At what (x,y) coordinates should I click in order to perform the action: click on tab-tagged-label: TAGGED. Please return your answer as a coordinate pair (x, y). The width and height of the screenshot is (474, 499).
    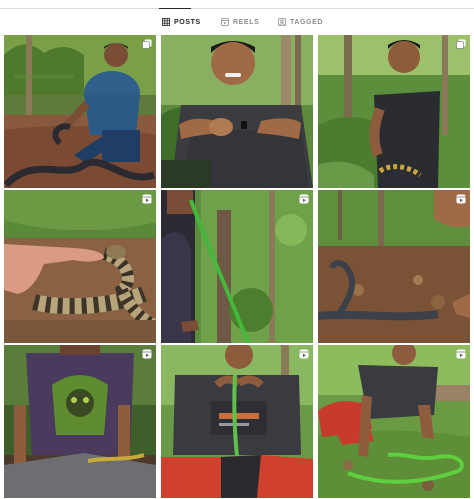
    Looking at the image, I should click on (307, 22).